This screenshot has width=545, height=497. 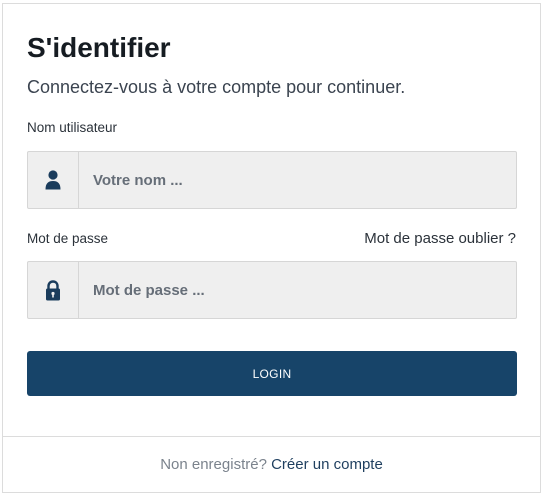 What do you see at coordinates (271, 436) in the screenshot?
I see `footer-divider` at bounding box center [271, 436].